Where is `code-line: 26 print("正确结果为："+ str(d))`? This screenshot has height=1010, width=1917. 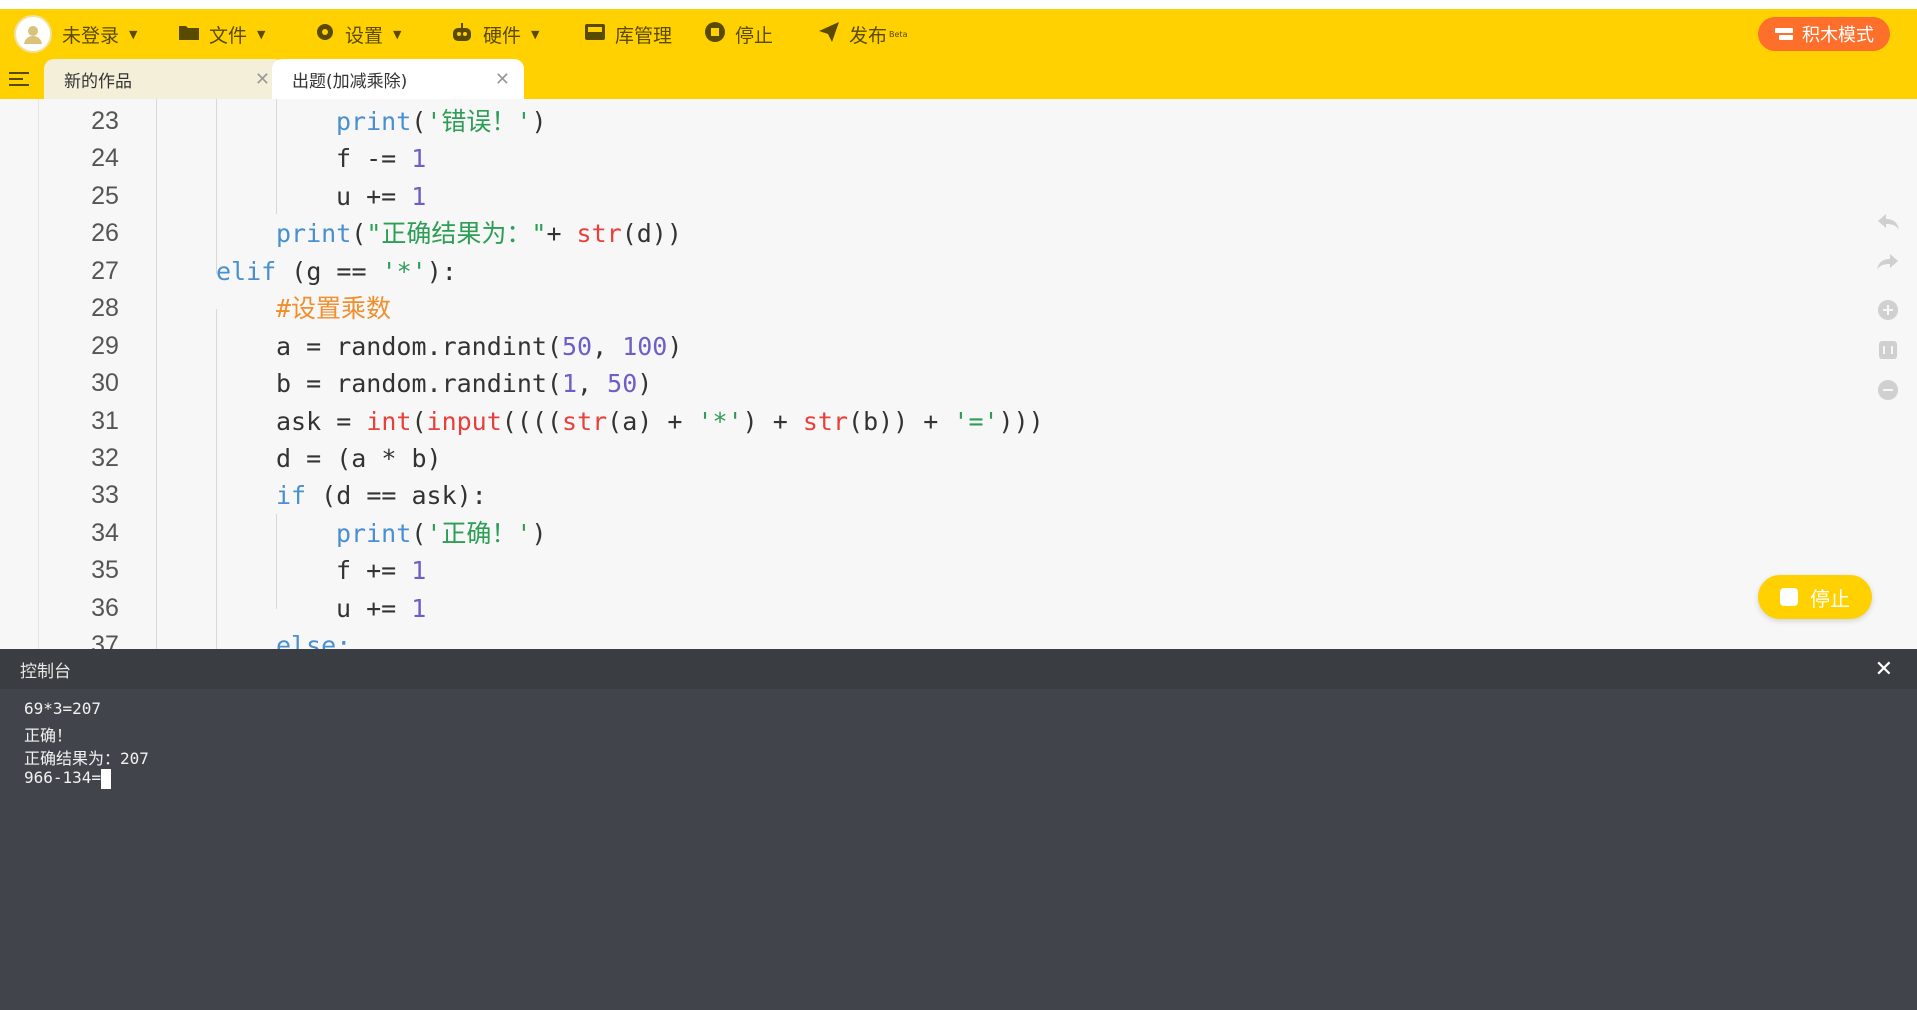 code-line: 26 print("正确结果为："+ str(d)) is located at coordinates (900, 233).